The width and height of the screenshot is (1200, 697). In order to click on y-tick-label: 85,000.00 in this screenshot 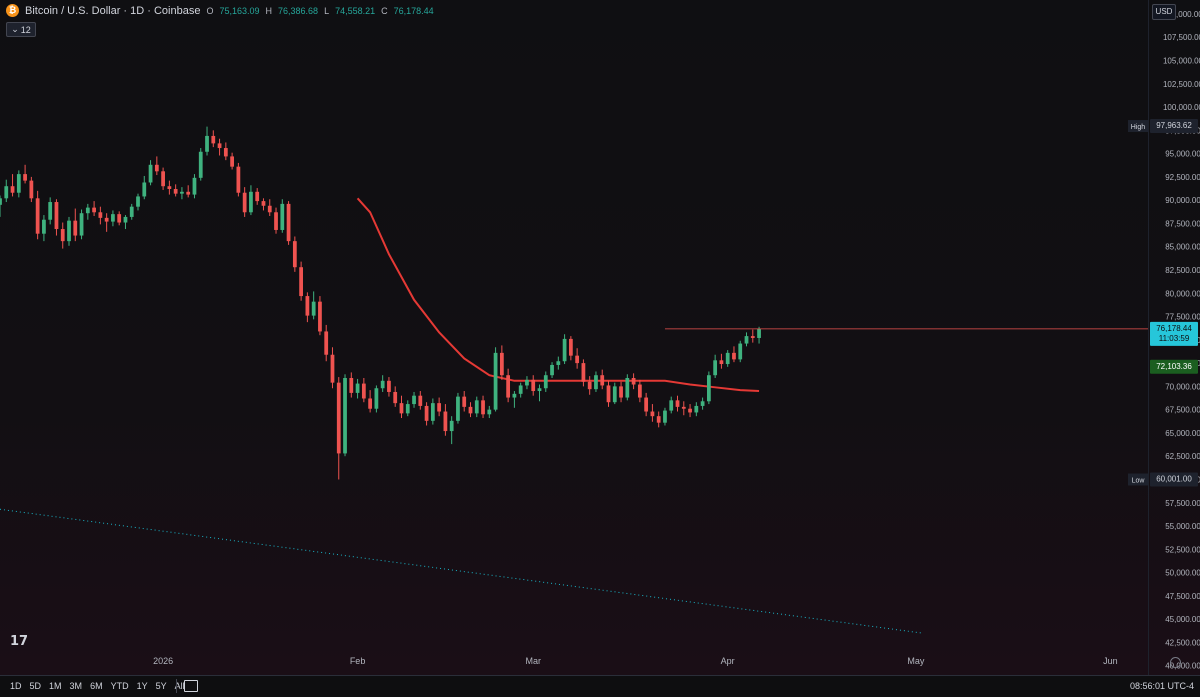, I will do `click(1182, 247)`.